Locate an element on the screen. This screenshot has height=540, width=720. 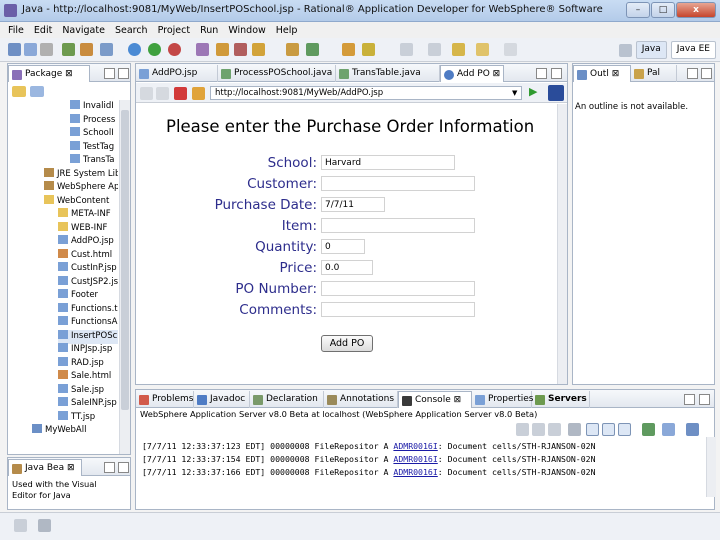
java-beans-tab: Java Bea ⊠ is located at coordinates (45, 467).